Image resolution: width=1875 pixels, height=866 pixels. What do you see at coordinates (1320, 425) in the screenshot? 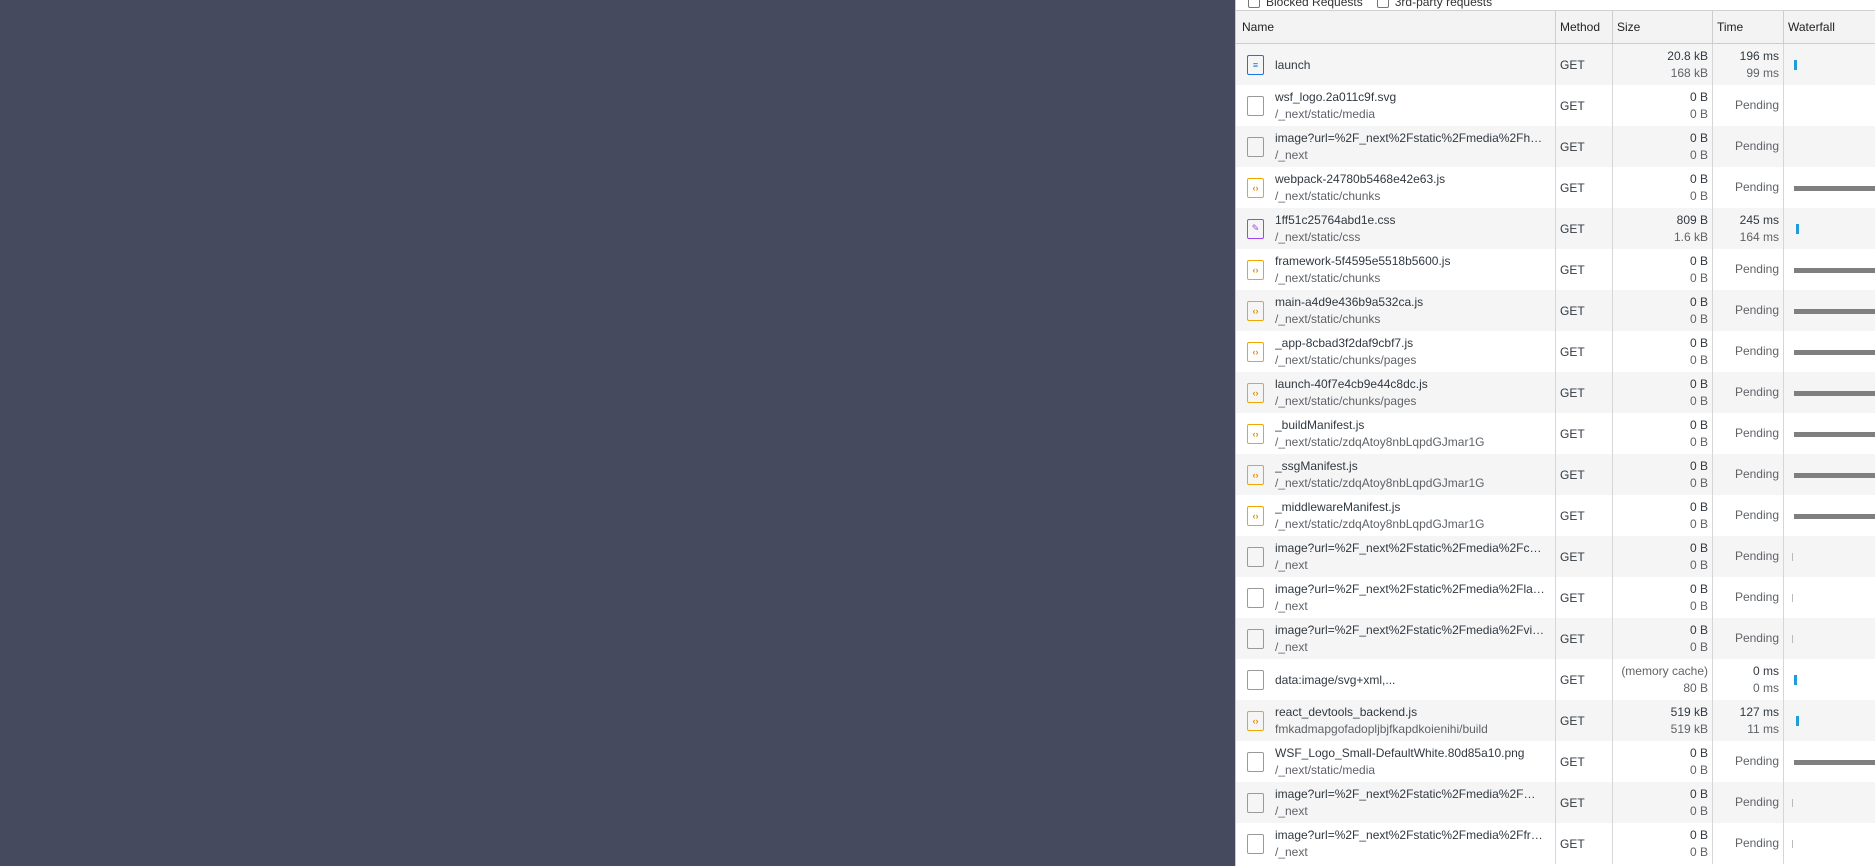
I see `request-name: _buildManifest.js` at bounding box center [1320, 425].